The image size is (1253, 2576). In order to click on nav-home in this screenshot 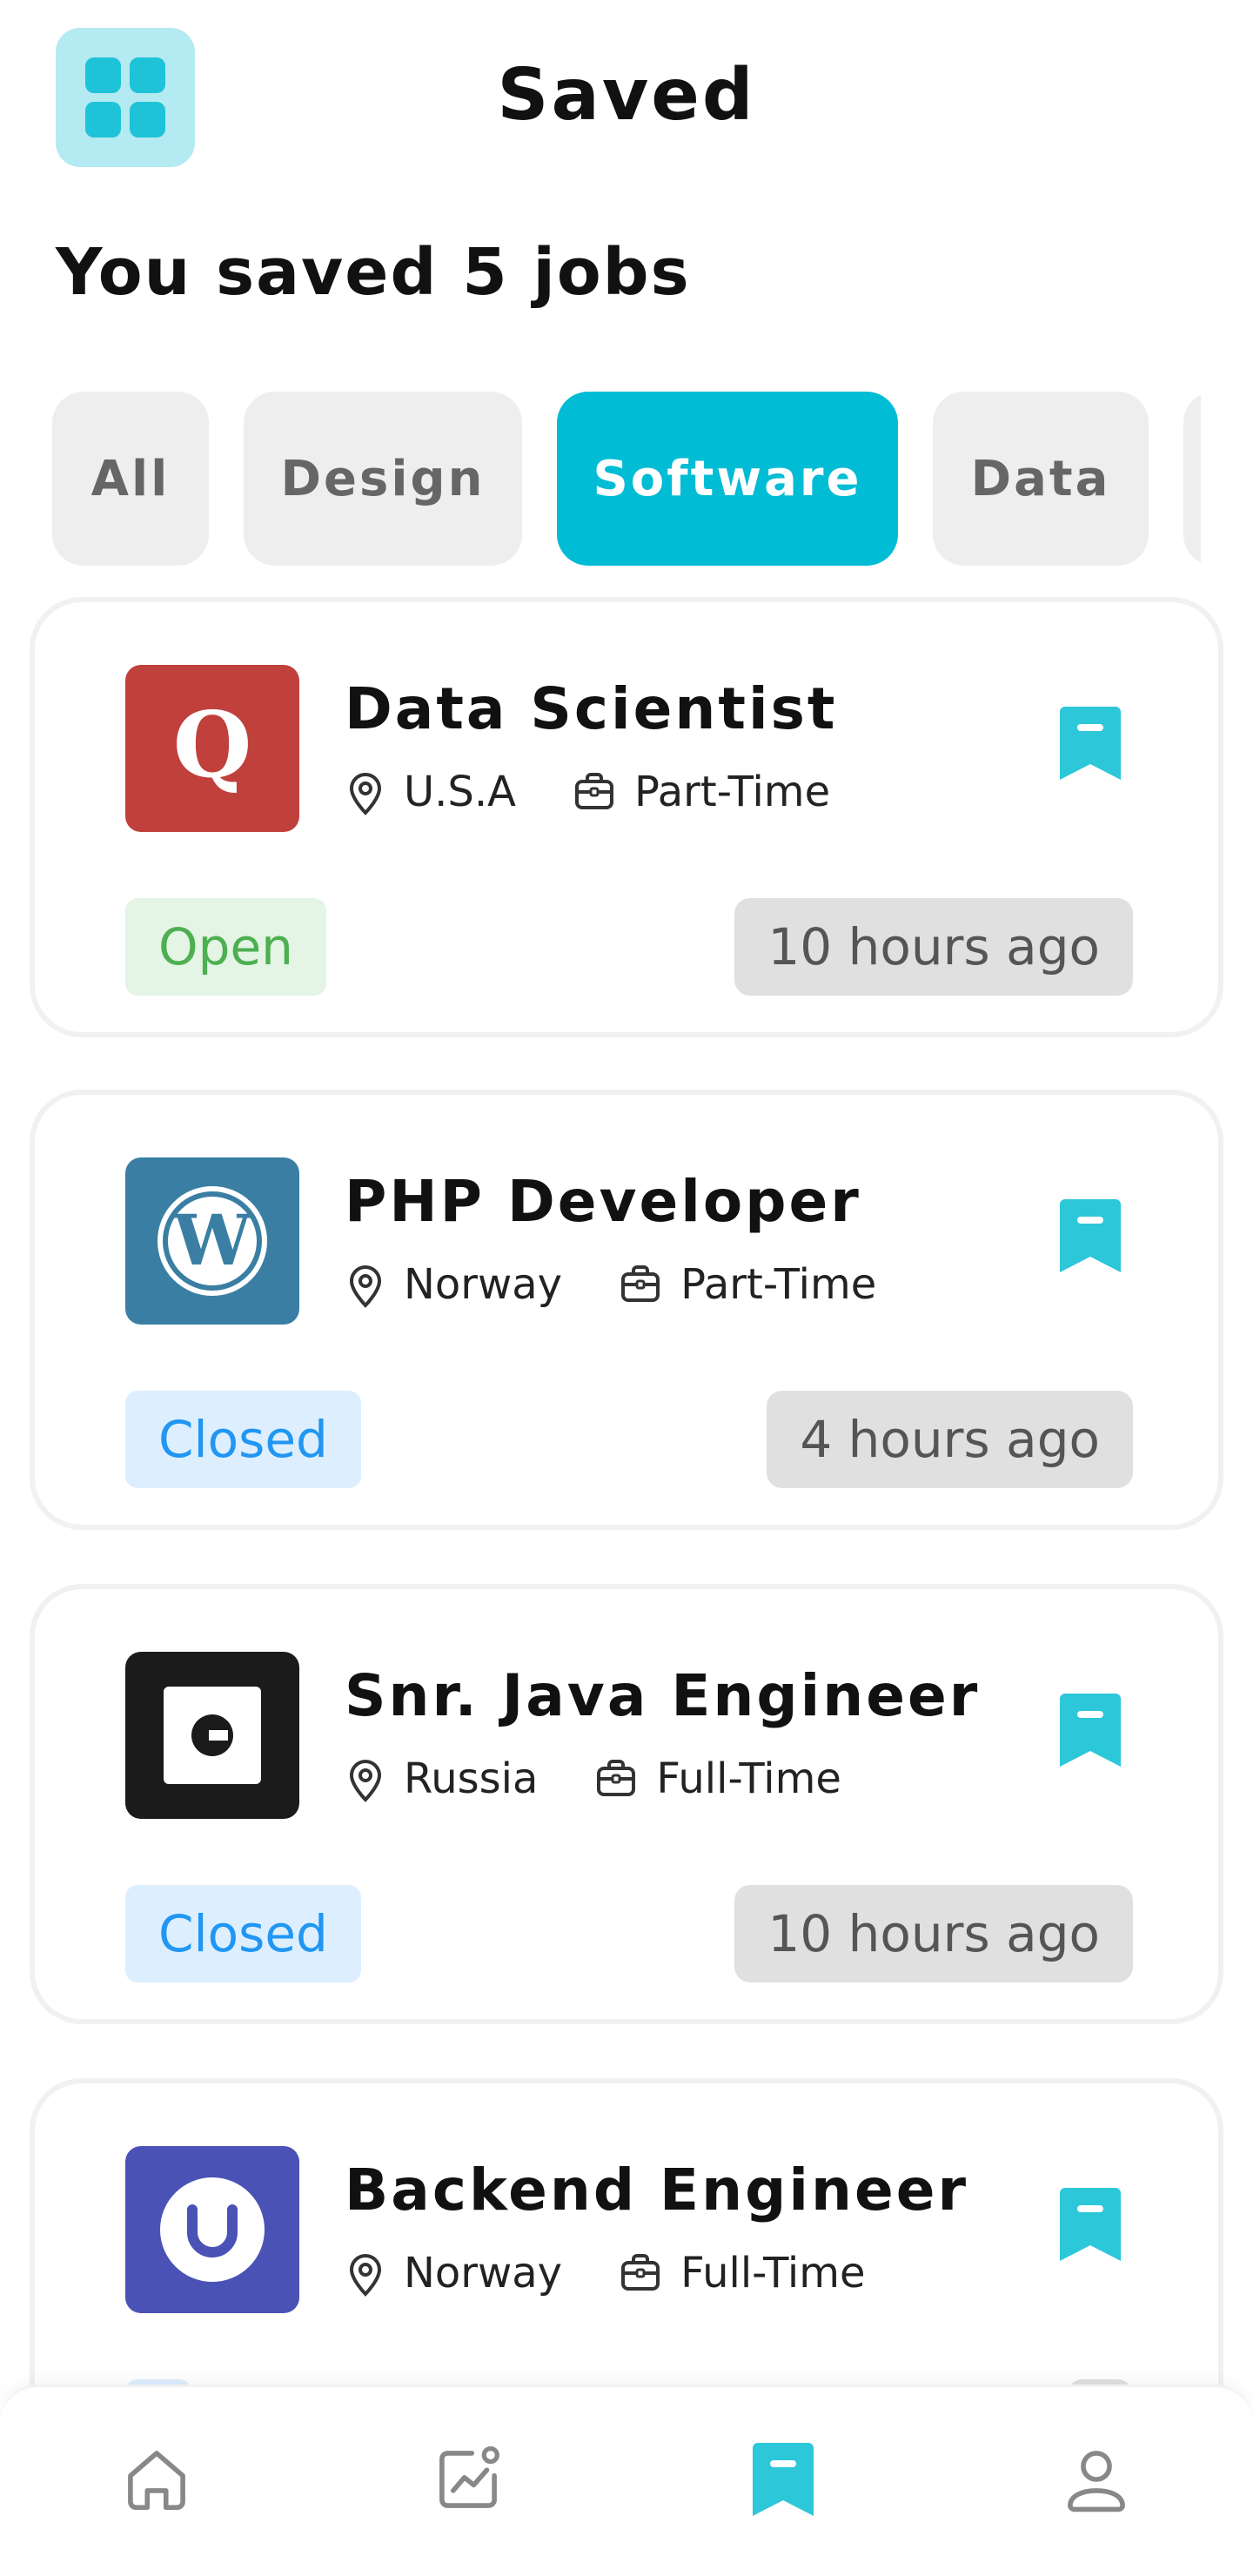, I will do `click(156, 2479)`.